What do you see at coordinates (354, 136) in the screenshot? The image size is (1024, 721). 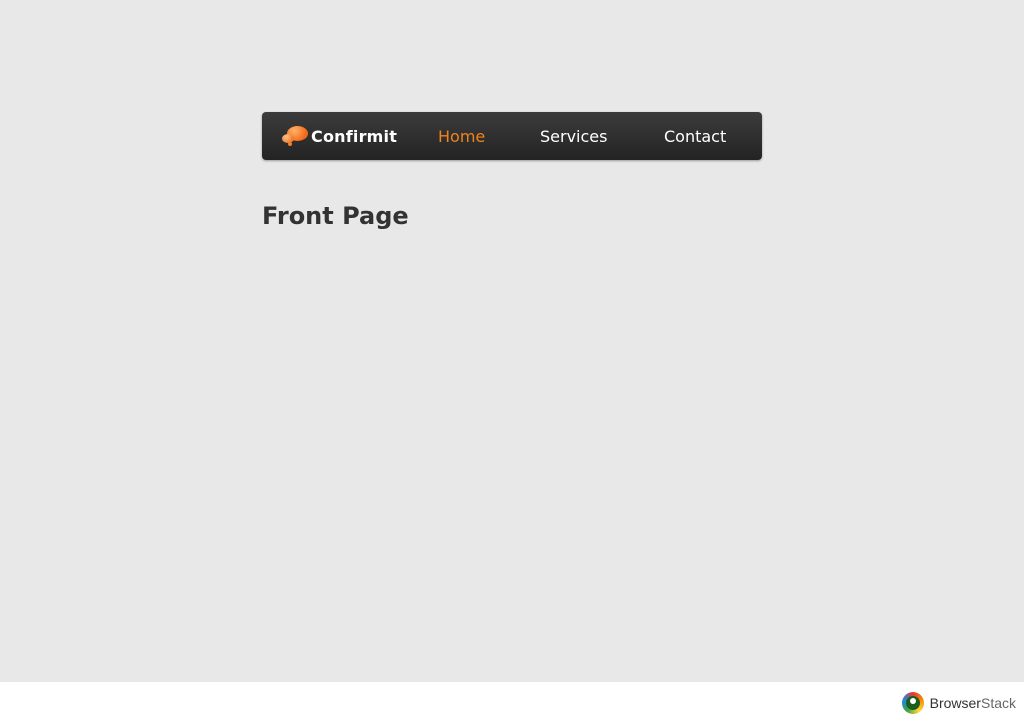 I see `logo-text: Confirmit` at bounding box center [354, 136].